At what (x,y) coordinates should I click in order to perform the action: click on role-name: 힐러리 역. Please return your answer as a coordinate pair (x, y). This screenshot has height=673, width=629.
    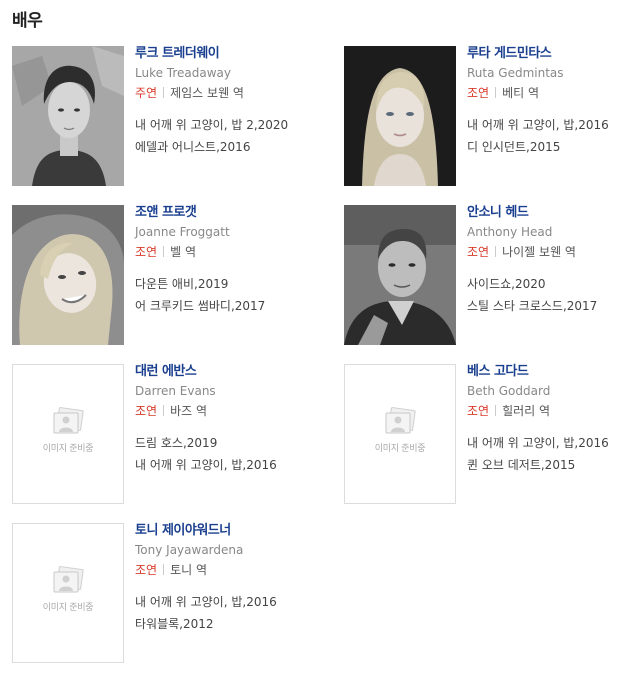
    Looking at the image, I should click on (526, 411).